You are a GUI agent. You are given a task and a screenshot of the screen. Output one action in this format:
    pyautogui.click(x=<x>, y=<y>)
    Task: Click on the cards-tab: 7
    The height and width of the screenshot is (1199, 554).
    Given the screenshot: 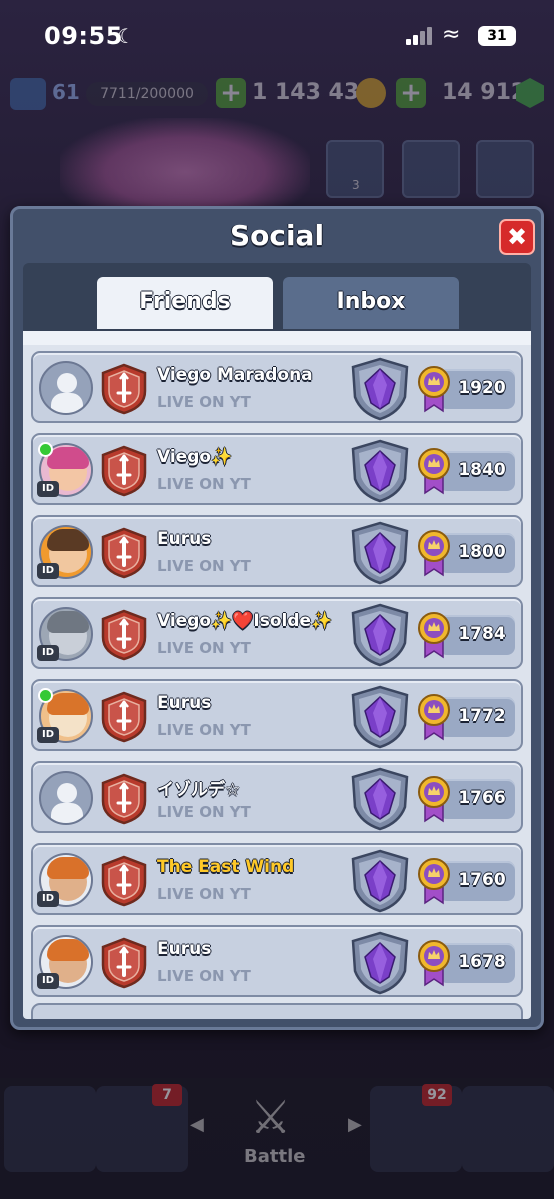 What is the action you would take?
    pyautogui.click(x=142, y=1128)
    